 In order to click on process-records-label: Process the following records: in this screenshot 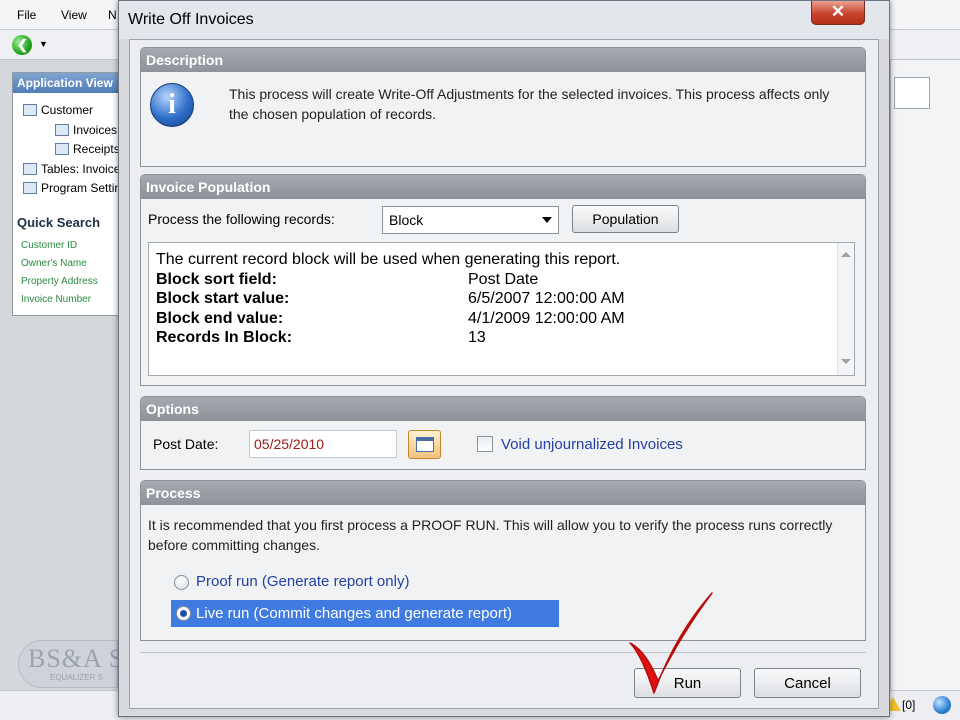, I will do `click(241, 219)`.